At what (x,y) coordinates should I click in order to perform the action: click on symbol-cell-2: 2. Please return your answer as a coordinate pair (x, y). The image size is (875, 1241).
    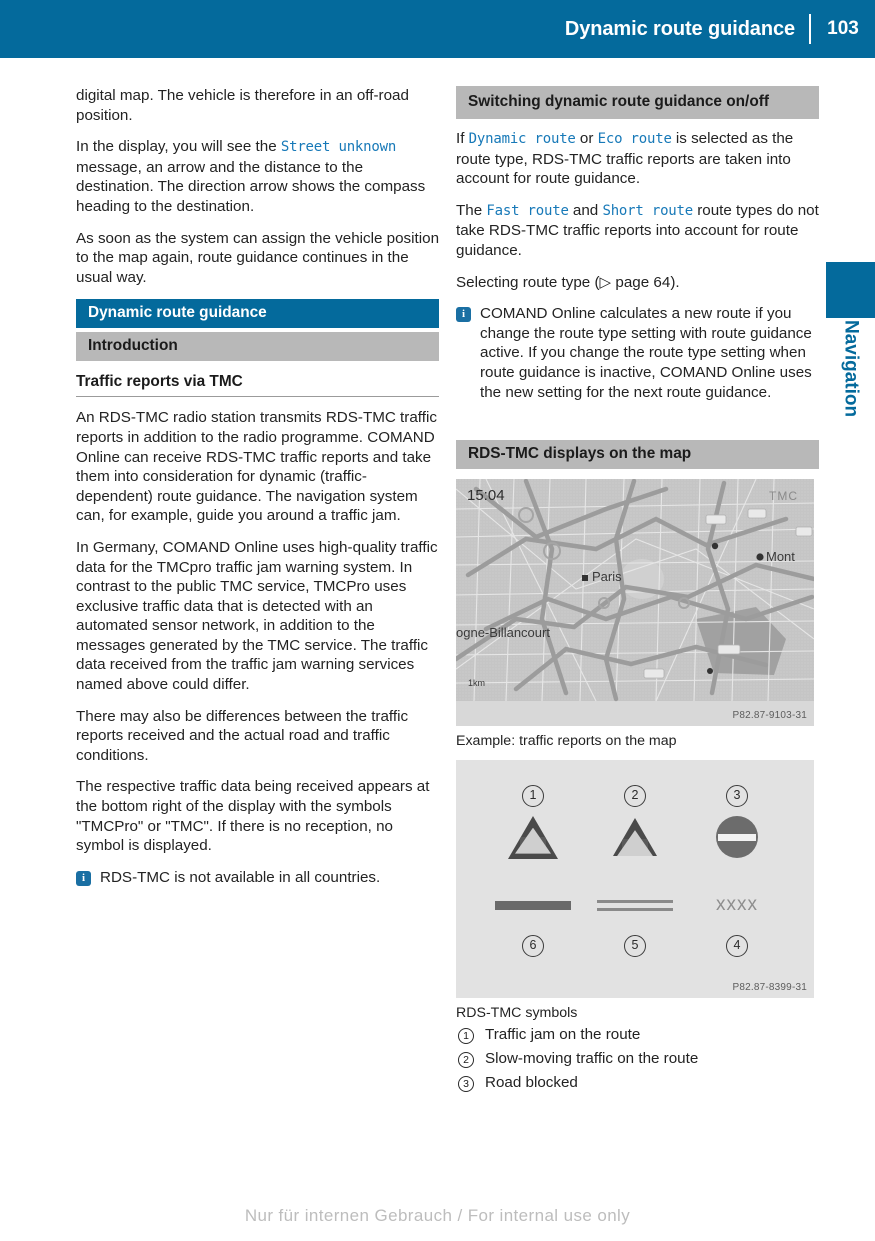
    Looking at the image, I should click on (635, 822).